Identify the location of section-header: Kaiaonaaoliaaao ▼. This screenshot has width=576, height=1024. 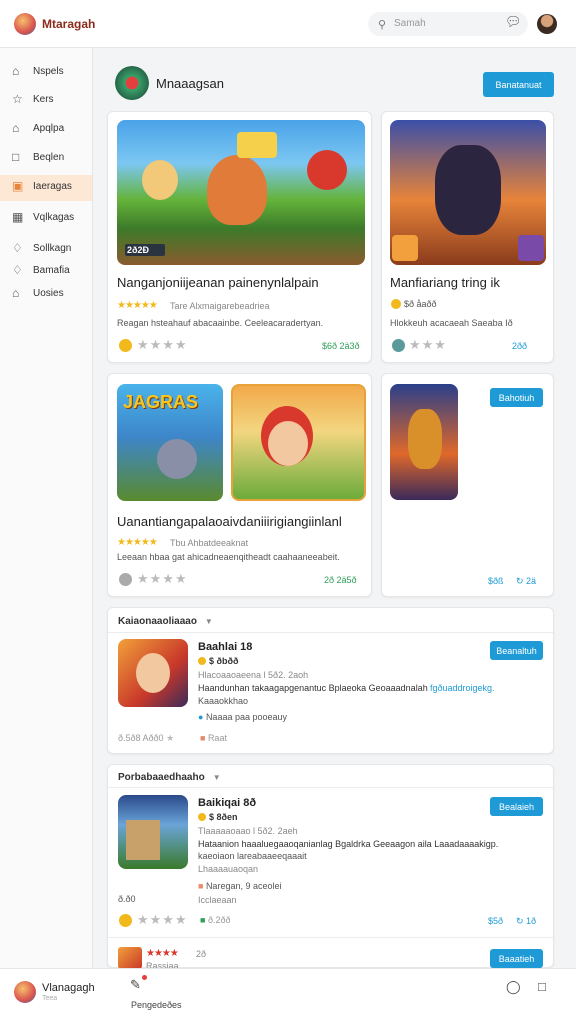
(165, 621).